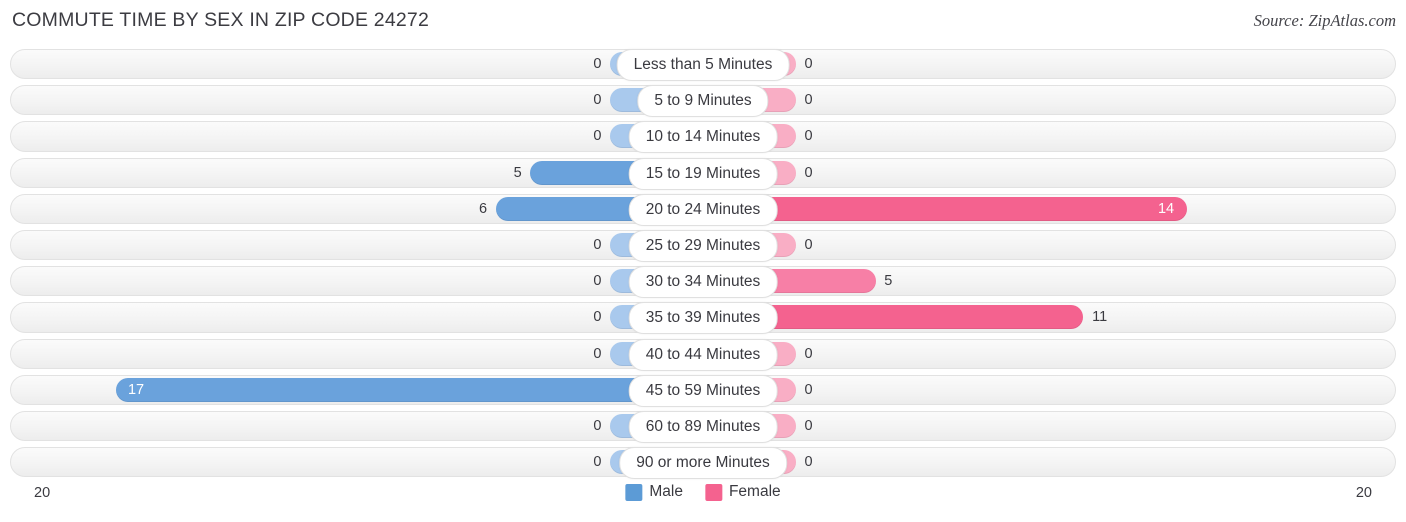 The image size is (1406, 522). Describe the element at coordinates (754, 491) in the screenshot. I see `legend-label-female: Female` at that location.